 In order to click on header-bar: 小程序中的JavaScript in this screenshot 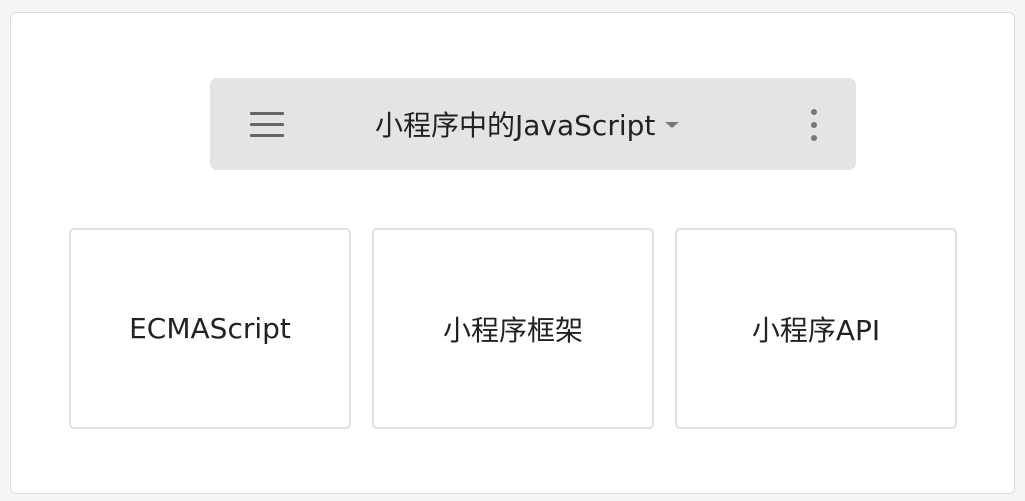, I will do `click(533, 124)`.